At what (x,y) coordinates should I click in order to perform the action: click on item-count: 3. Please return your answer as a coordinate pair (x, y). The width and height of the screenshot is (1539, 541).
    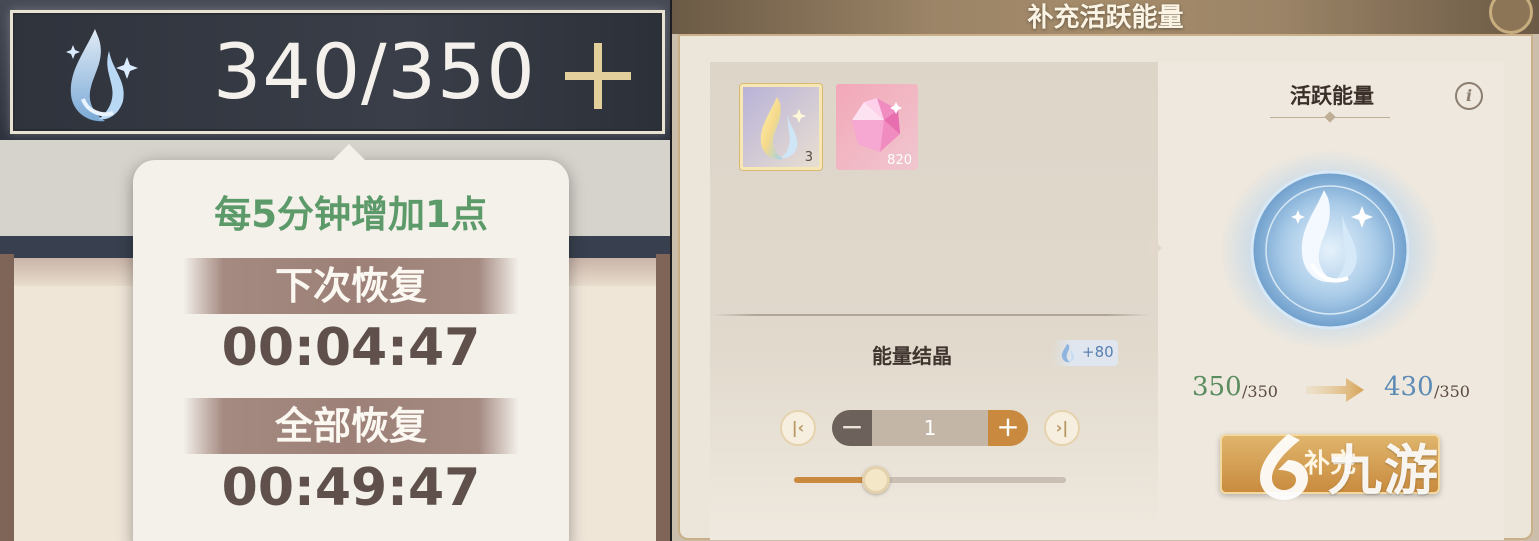
    Looking at the image, I should click on (808, 157).